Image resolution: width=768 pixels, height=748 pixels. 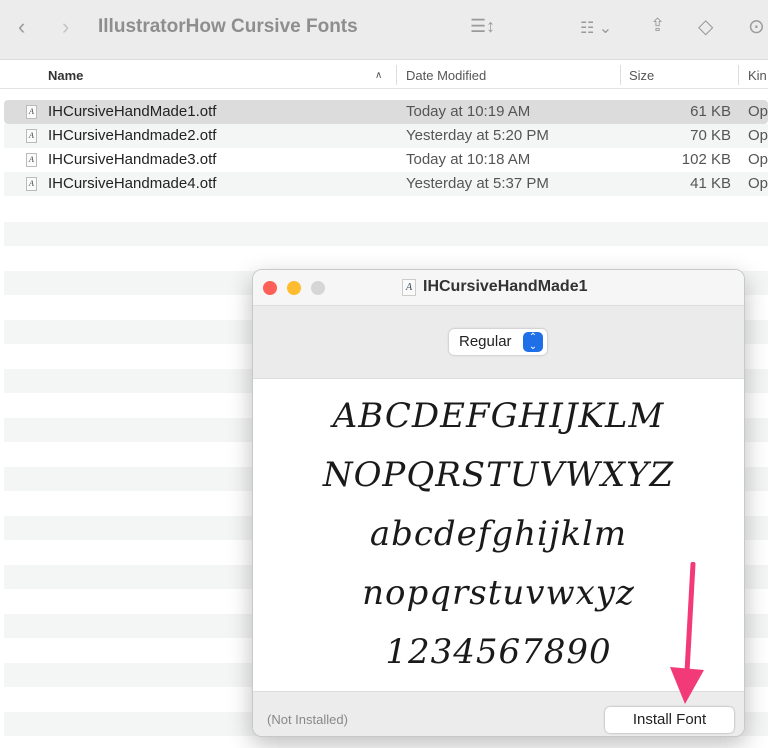 What do you see at coordinates (294, 288) in the screenshot?
I see `minimize-button` at bounding box center [294, 288].